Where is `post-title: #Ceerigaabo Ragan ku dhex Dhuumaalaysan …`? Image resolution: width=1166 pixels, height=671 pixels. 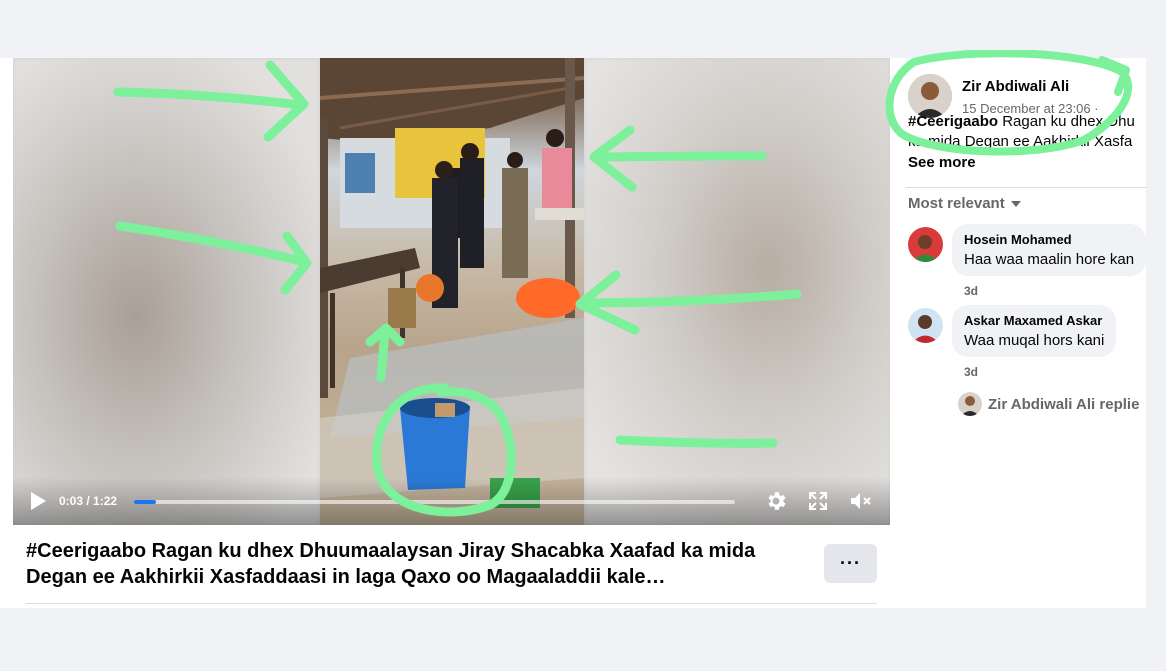 post-title: #Ceerigaabo Ragan ku dhex Dhuumaalaysan … is located at coordinates (391, 564).